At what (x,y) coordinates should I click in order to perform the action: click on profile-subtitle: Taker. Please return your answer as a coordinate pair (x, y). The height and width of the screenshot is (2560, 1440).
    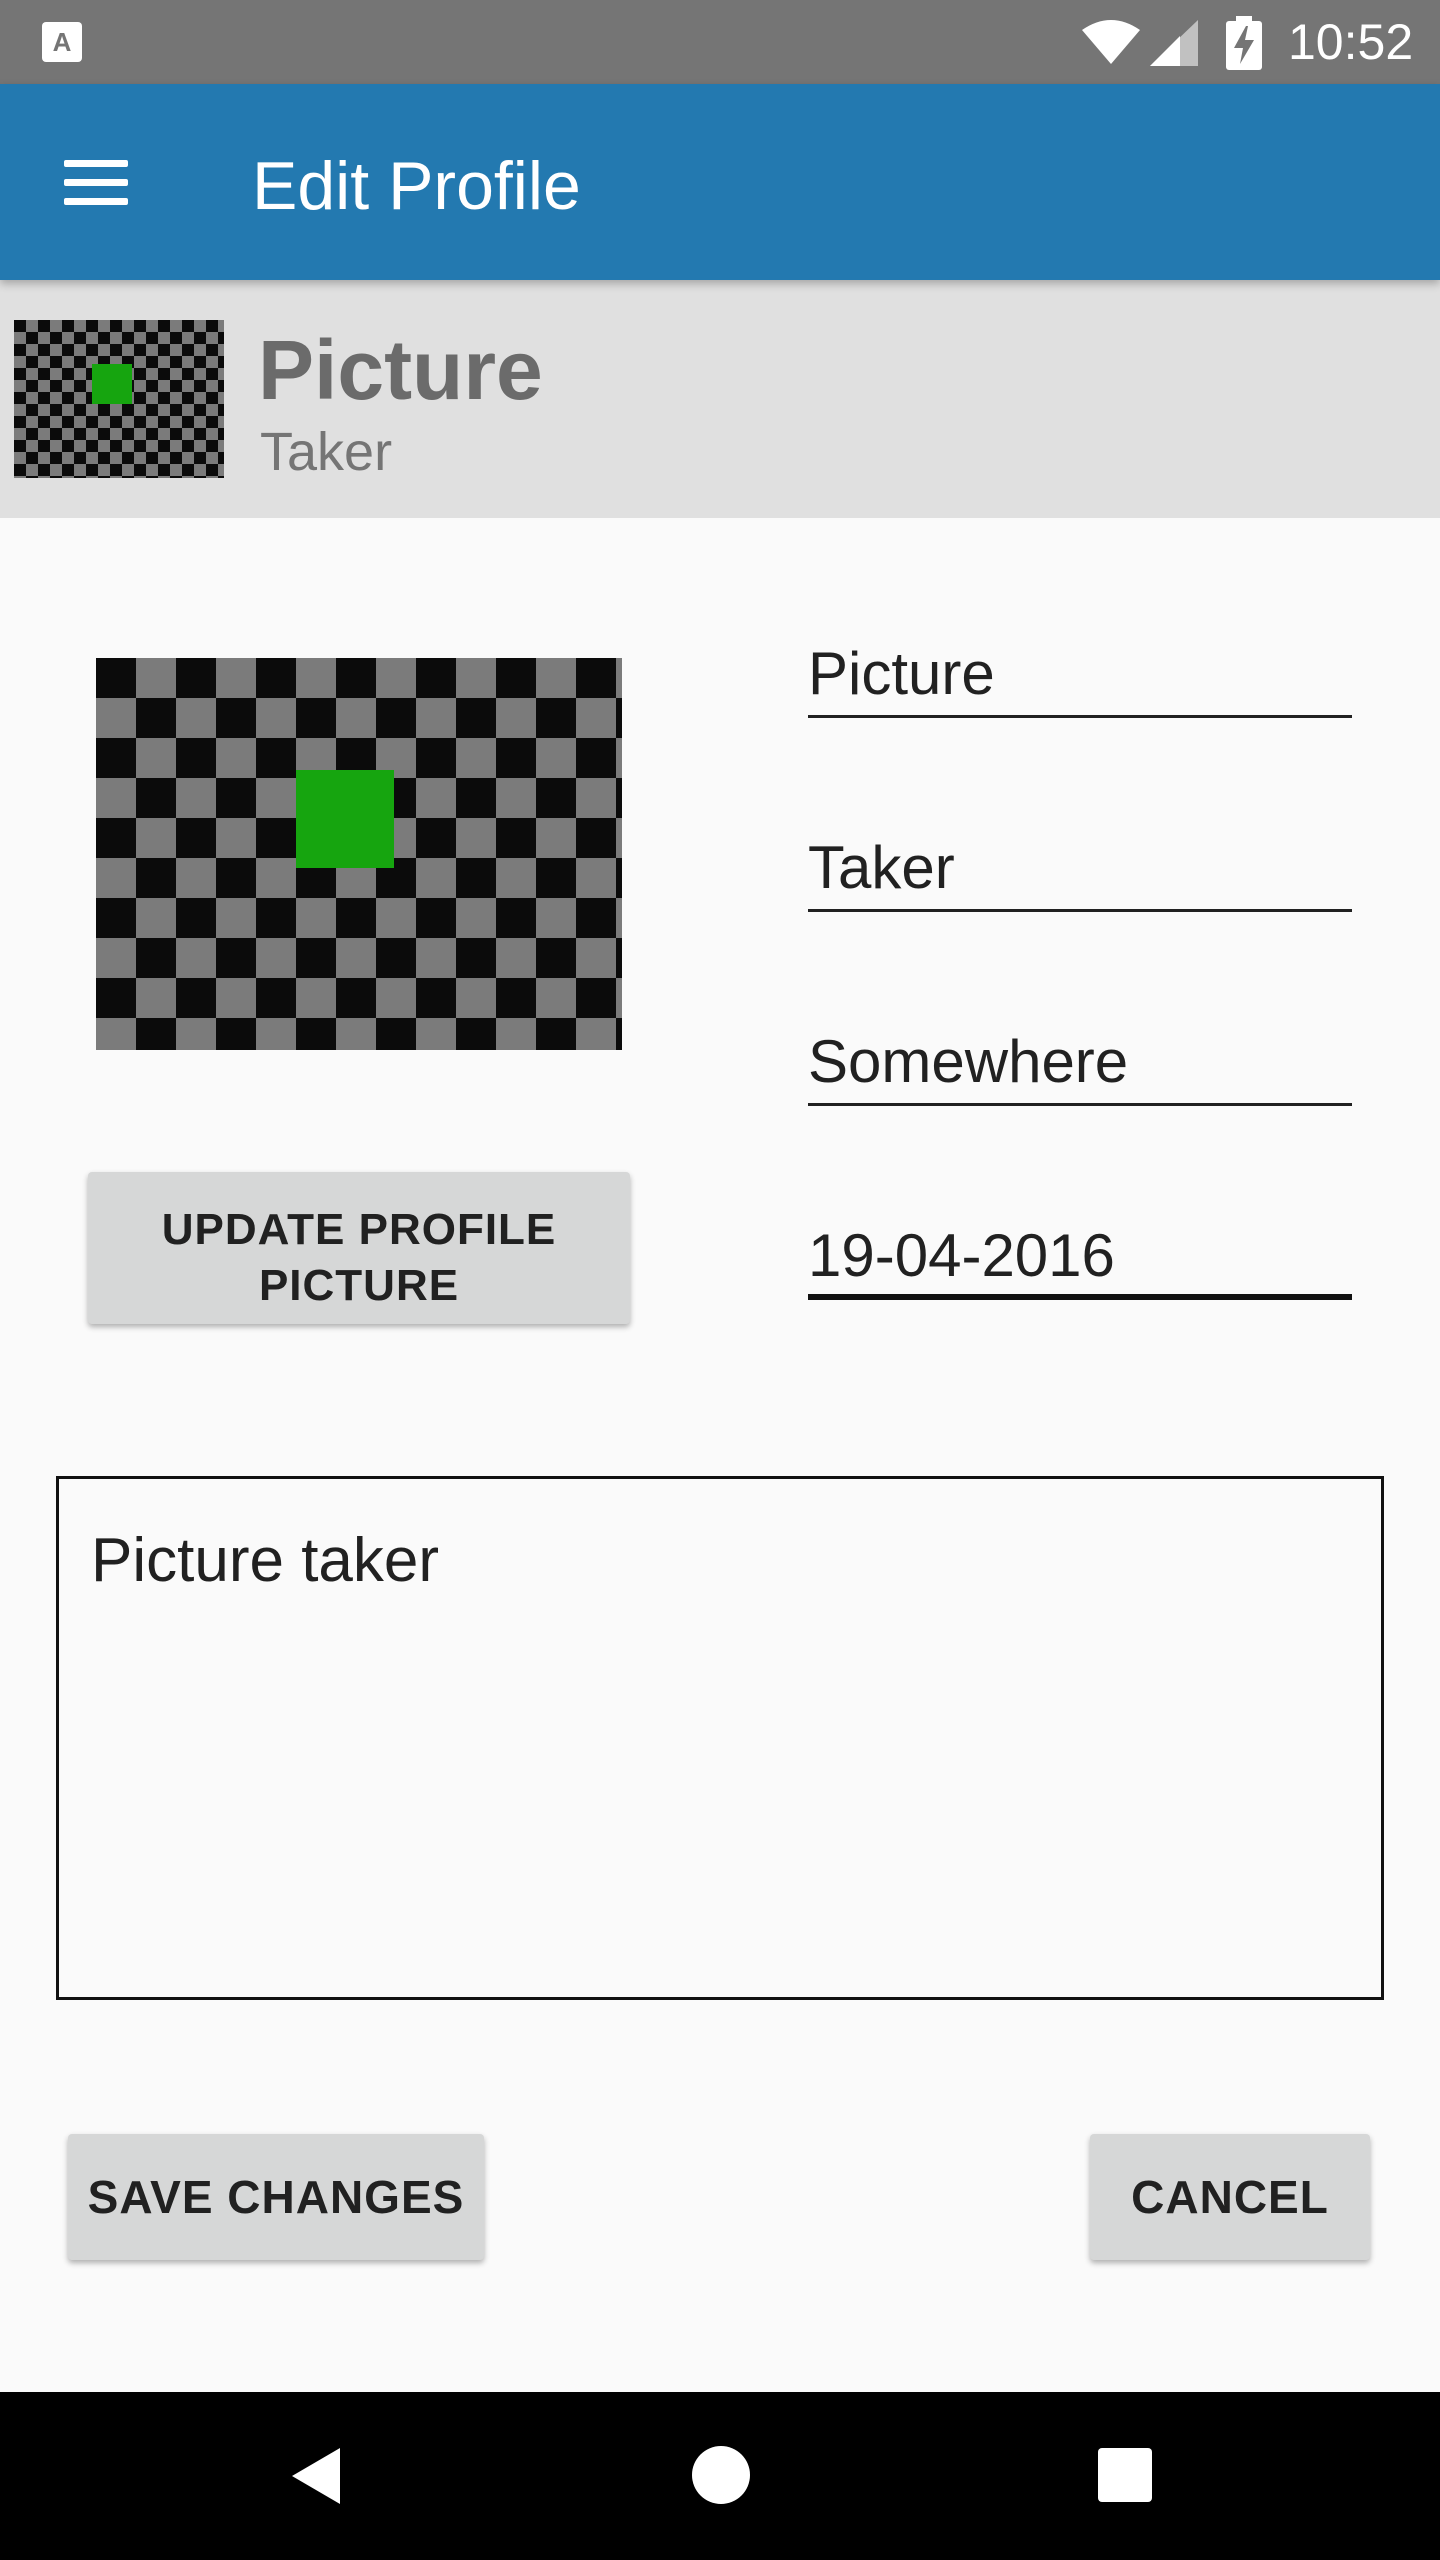
    Looking at the image, I should click on (326, 452).